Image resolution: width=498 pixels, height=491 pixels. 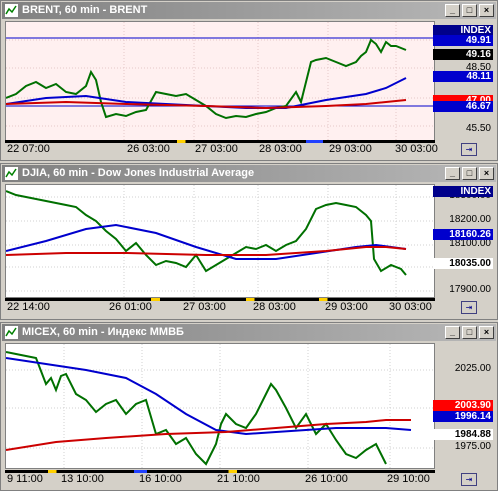 What do you see at coordinates (408, 479) in the screenshot?
I see `micex-x-label: 29 10:00` at bounding box center [408, 479].